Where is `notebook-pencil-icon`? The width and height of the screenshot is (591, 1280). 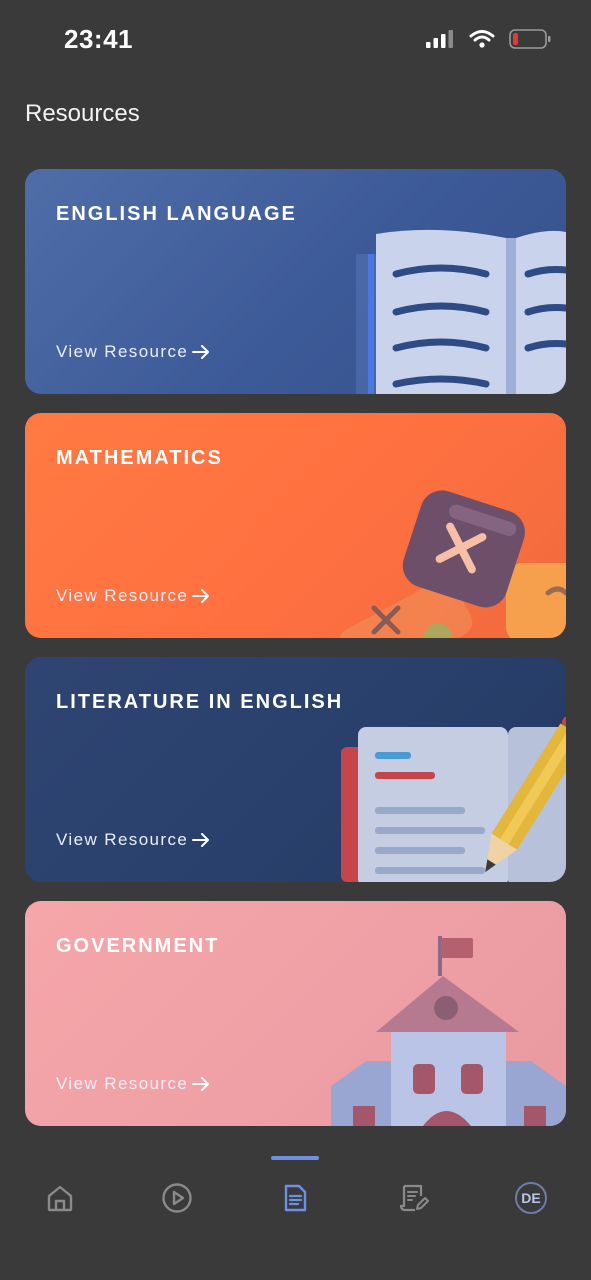 notebook-pencil-icon is located at coordinates (453, 799).